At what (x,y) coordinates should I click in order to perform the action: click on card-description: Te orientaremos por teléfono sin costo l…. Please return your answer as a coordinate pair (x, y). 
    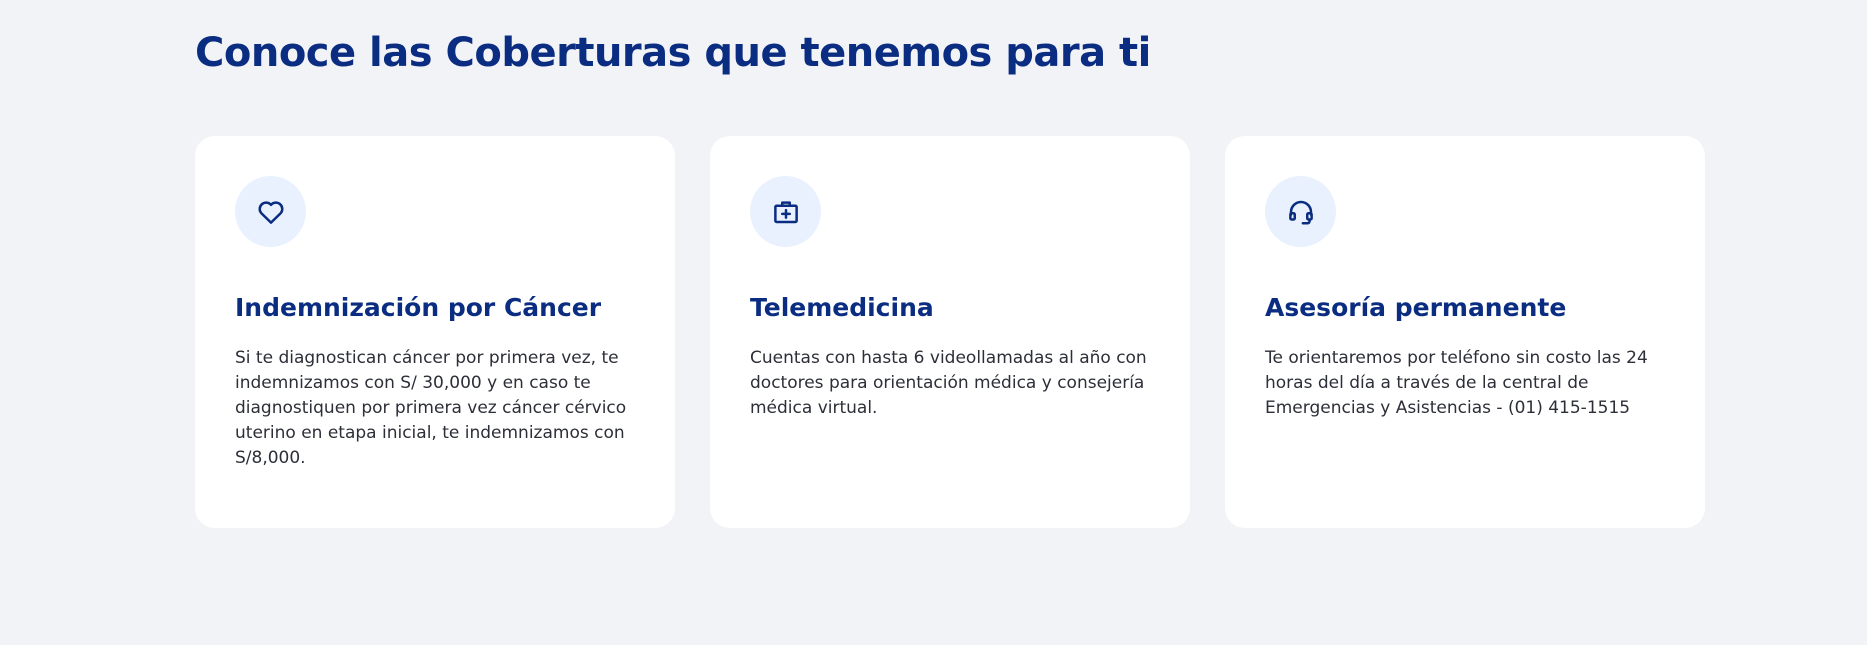
    Looking at the image, I should click on (1456, 383).